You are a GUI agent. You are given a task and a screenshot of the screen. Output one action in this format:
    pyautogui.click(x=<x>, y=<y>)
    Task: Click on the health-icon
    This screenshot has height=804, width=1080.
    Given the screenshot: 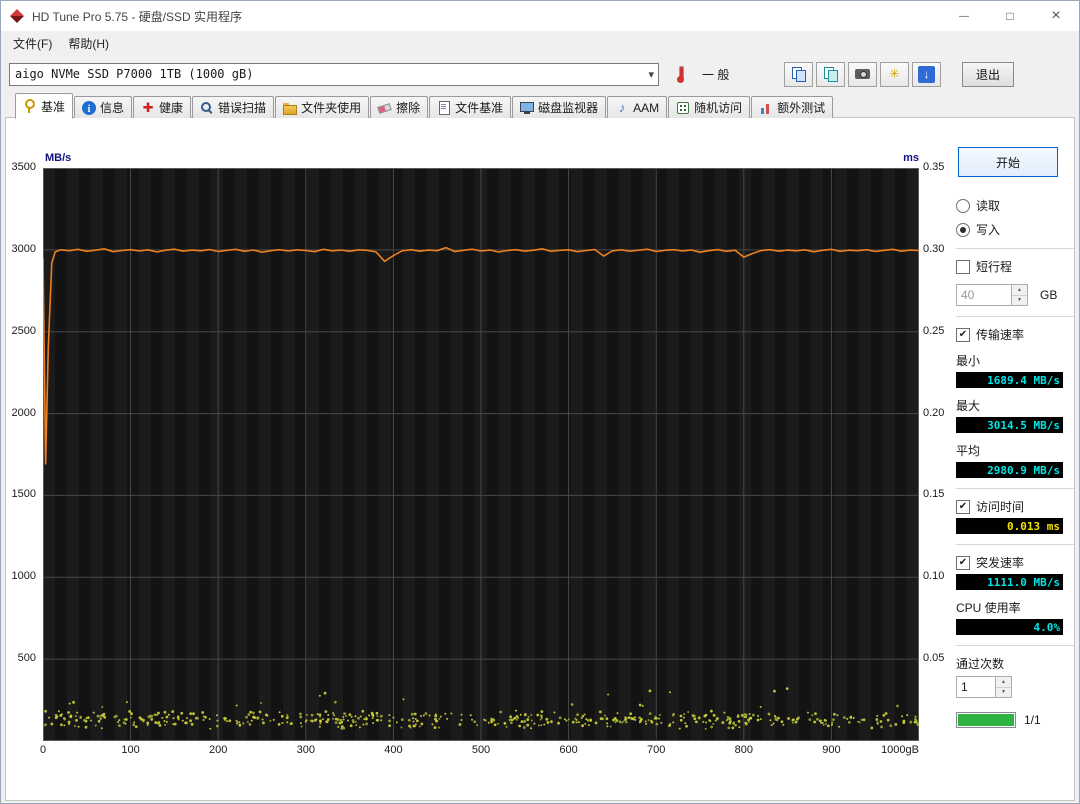 What is the action you would take?
    pyautogui.click(x=148, y=108)
    